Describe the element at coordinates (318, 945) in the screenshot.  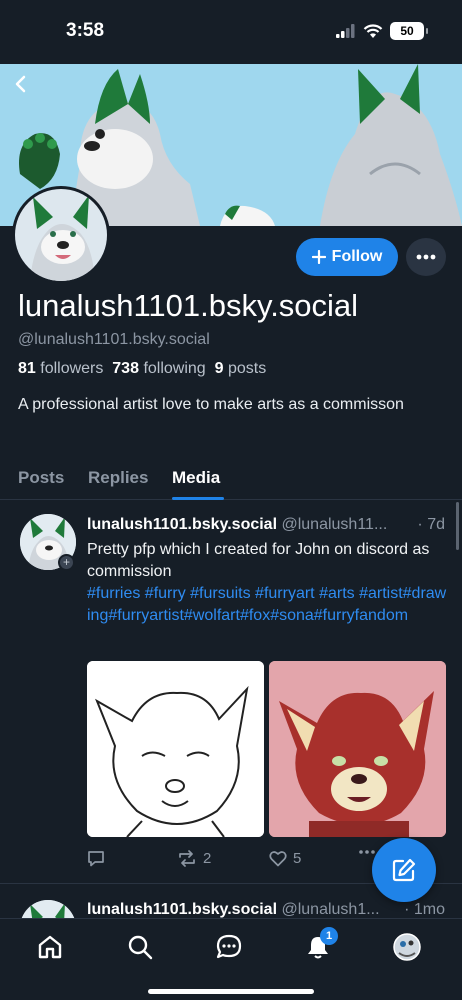
I see `nav-notifications: 1` at that location.